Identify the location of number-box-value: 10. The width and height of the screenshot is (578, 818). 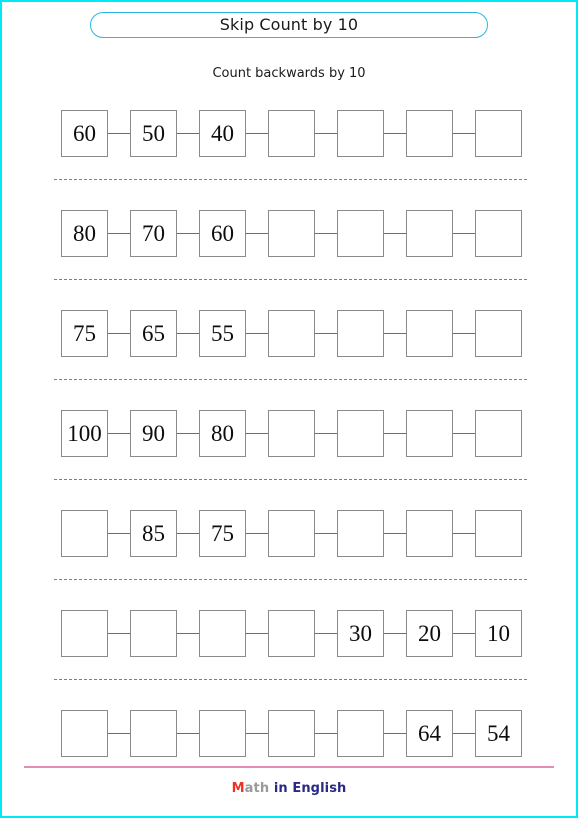
(498, 633).